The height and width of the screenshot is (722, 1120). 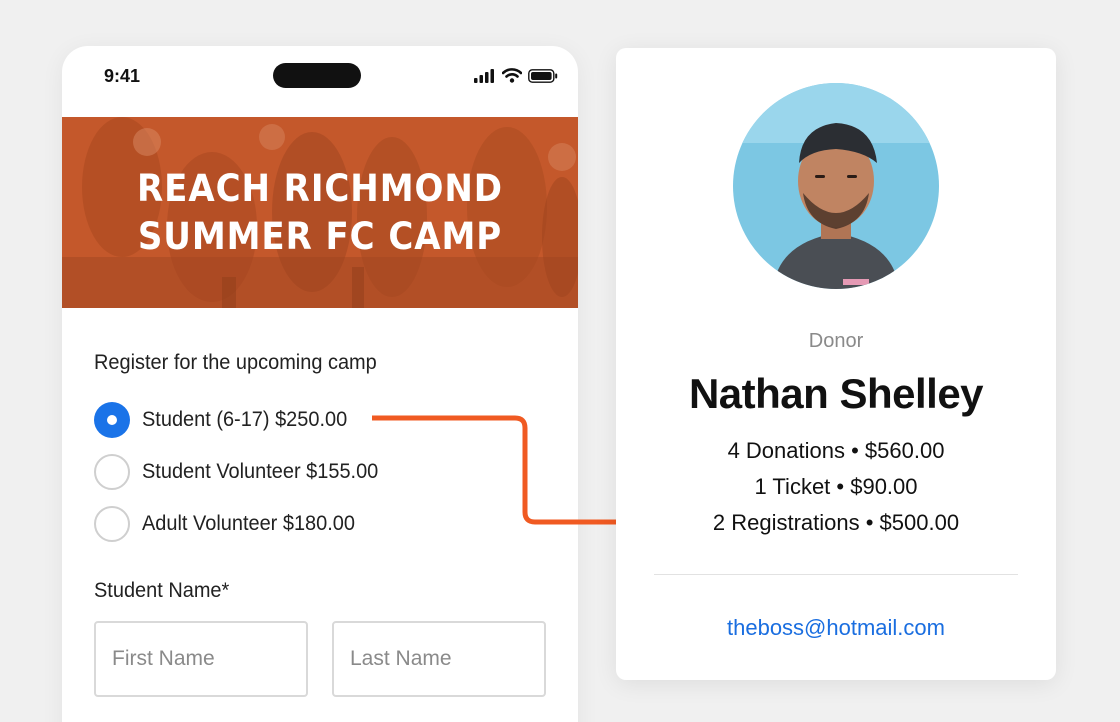 What do you see at coordinates (320, 236) in the screenshot?
I see `camp-title-line-2: SUMMER FC CAMP` at bounding box center [320, 236].